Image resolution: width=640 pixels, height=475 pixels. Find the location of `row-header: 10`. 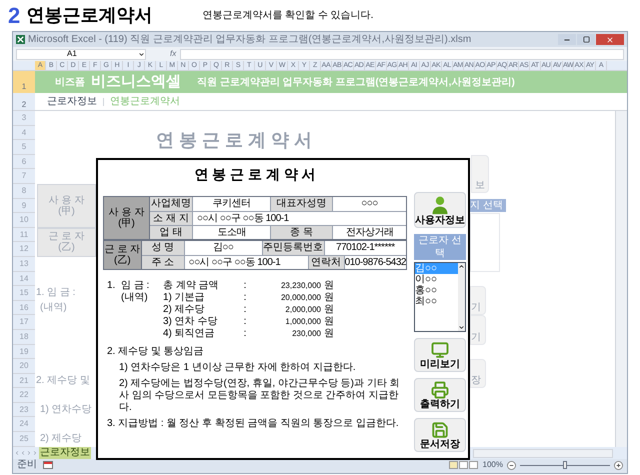

row-header: 10 is located at coordinates (24, 220).